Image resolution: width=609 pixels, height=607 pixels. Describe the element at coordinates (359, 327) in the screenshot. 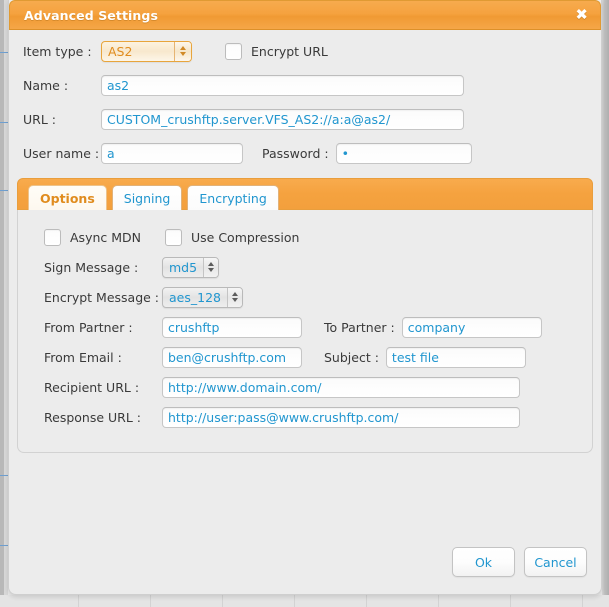

I see `to-partner-label: To Partner :` at that location.